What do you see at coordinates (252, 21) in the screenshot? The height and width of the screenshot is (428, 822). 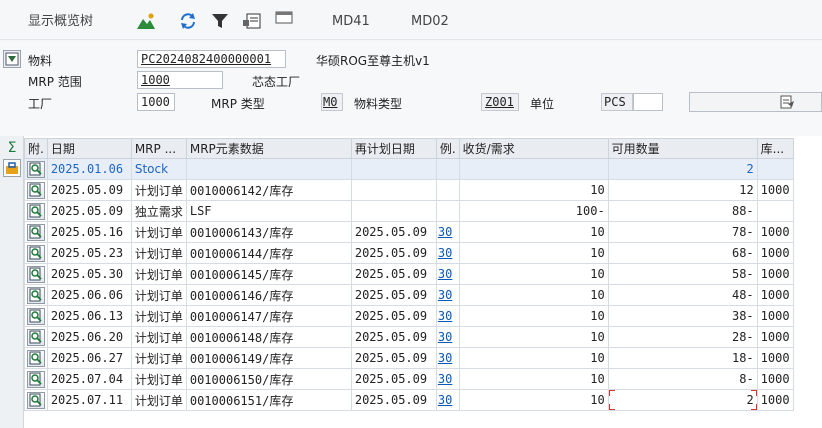 I see `layout-config-icon` at bounding box center [252, 21].